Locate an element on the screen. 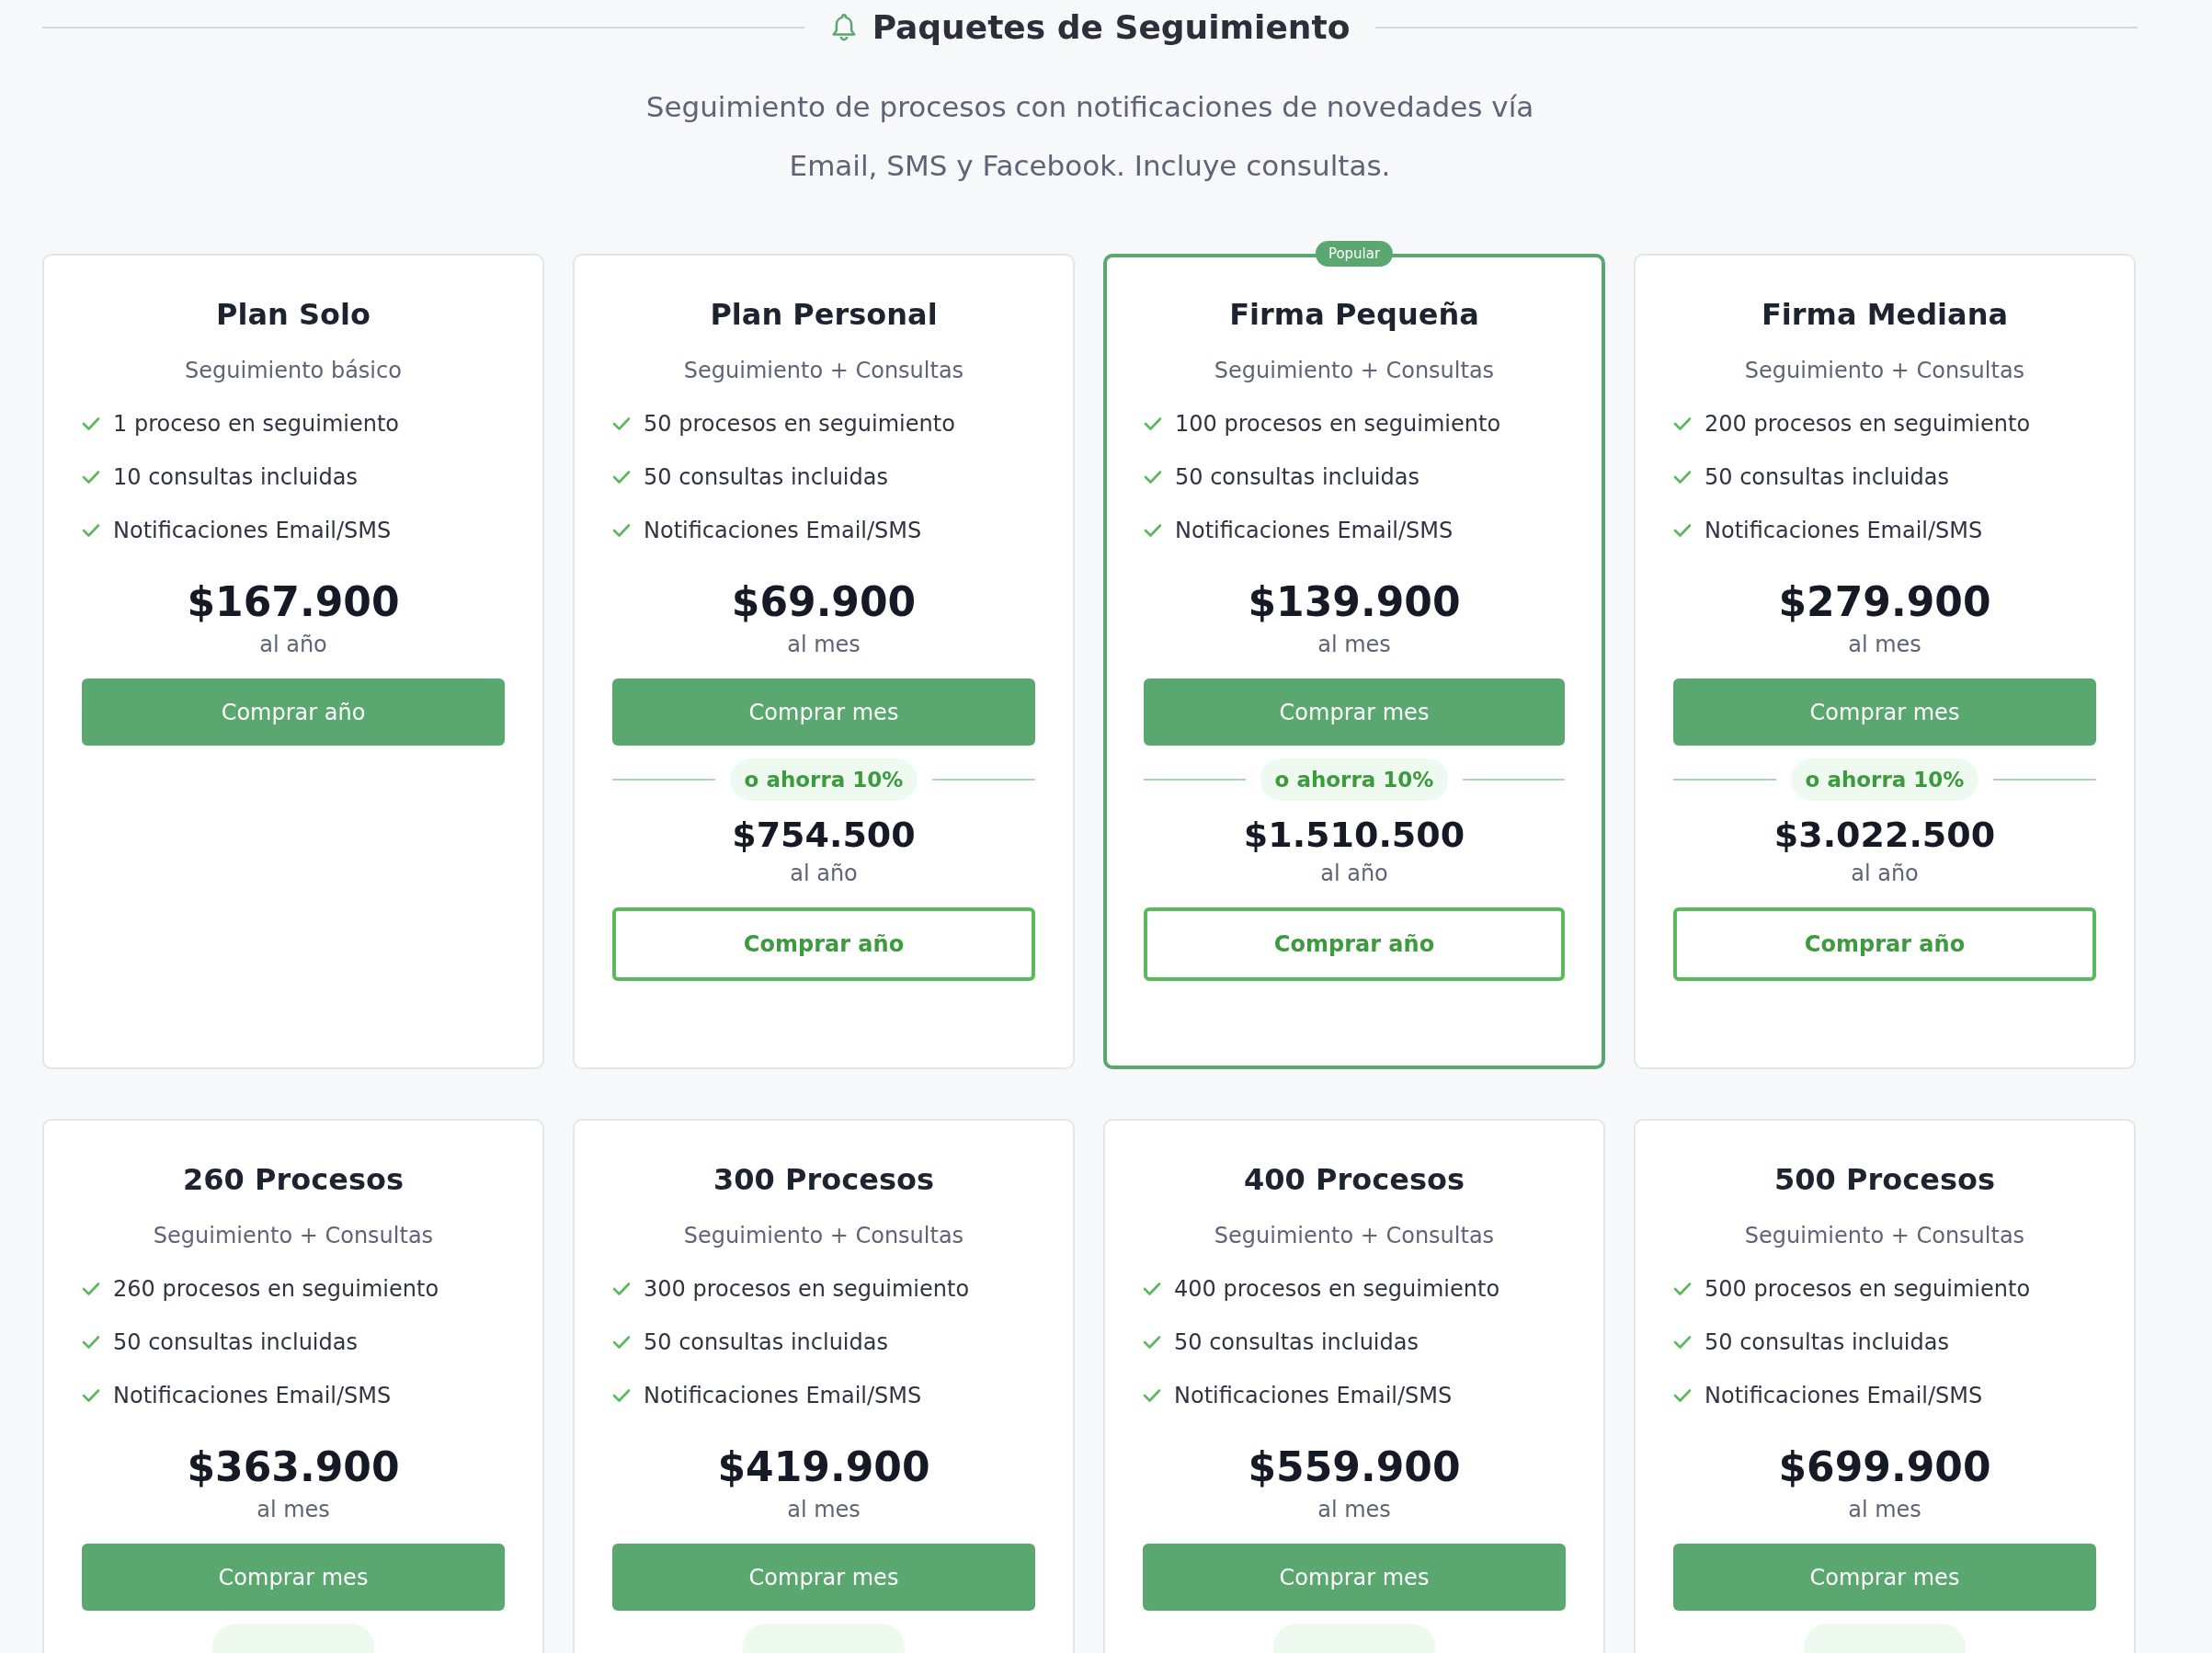 The width and height of the screenshot is (2212, 1653). feature-text: 400 procesos en seguimiento is located at coordinates (1337, 1289).